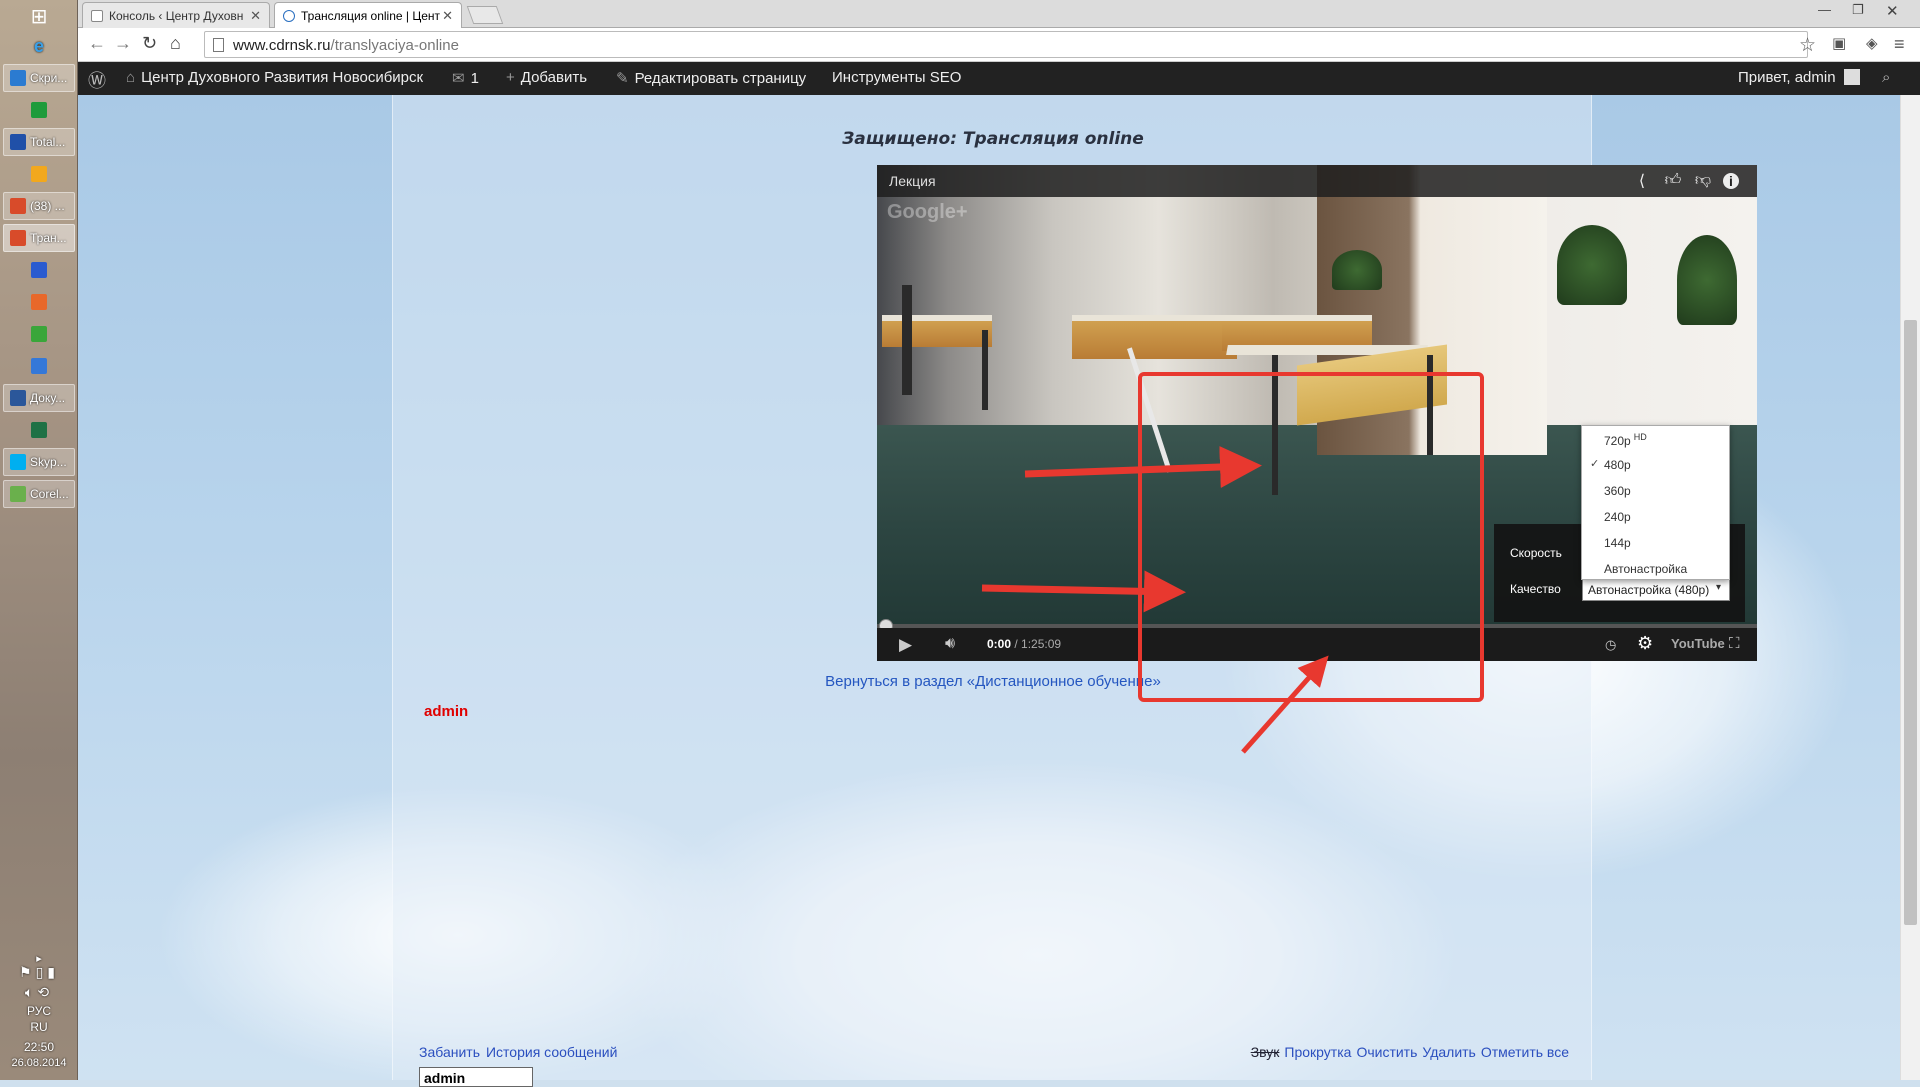  I want to click on tray-lang-2: RU, so click(39, 1027).